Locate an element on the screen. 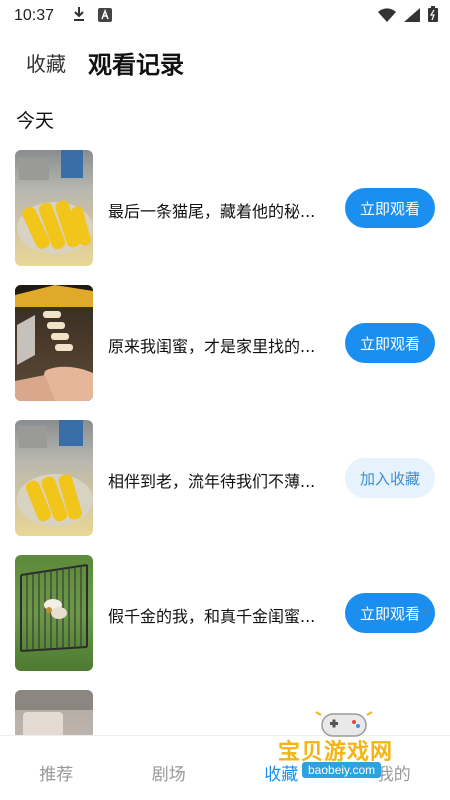 This screenshot has width=450, height=800. add-to-favorites-button: 加入收藏 is located at coordinates (390, 478).